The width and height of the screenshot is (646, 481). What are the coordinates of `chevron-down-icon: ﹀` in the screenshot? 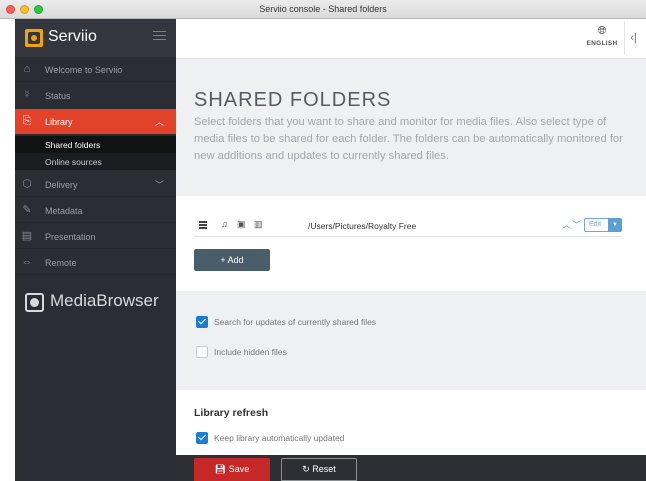 It's located at (159, 185).